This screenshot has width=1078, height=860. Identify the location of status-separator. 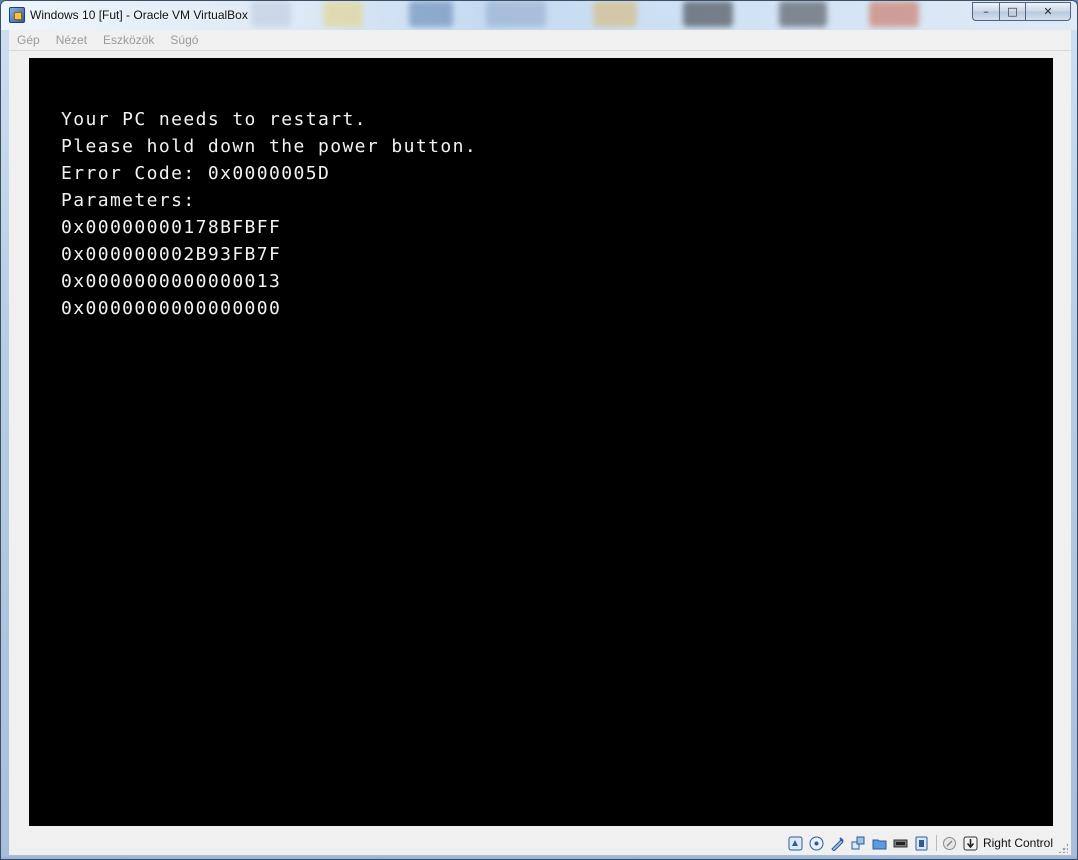
(936, 843).